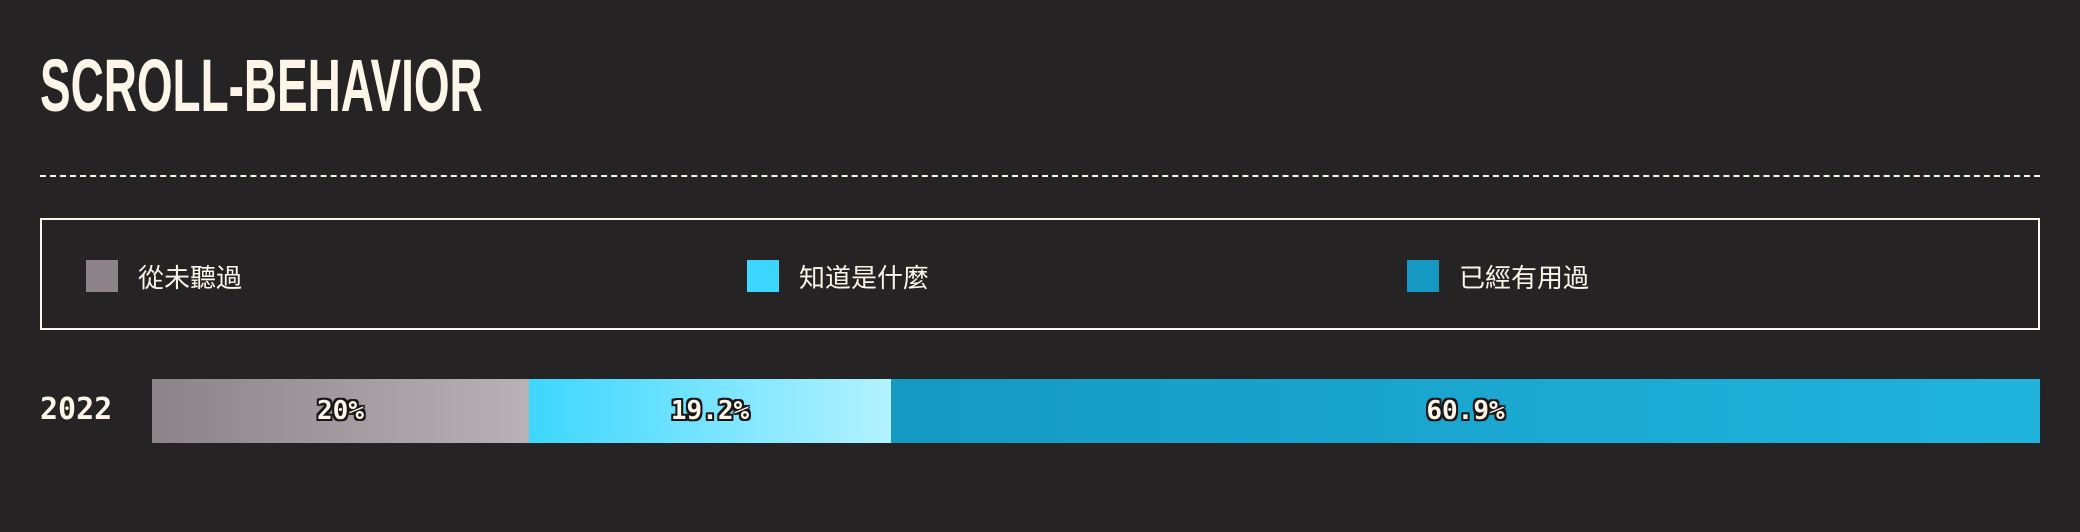  What do you see at coordinates (1423, 276) in the screenshot?
I see `legend-swatch-have-used` at bounding box center [1423, 276].